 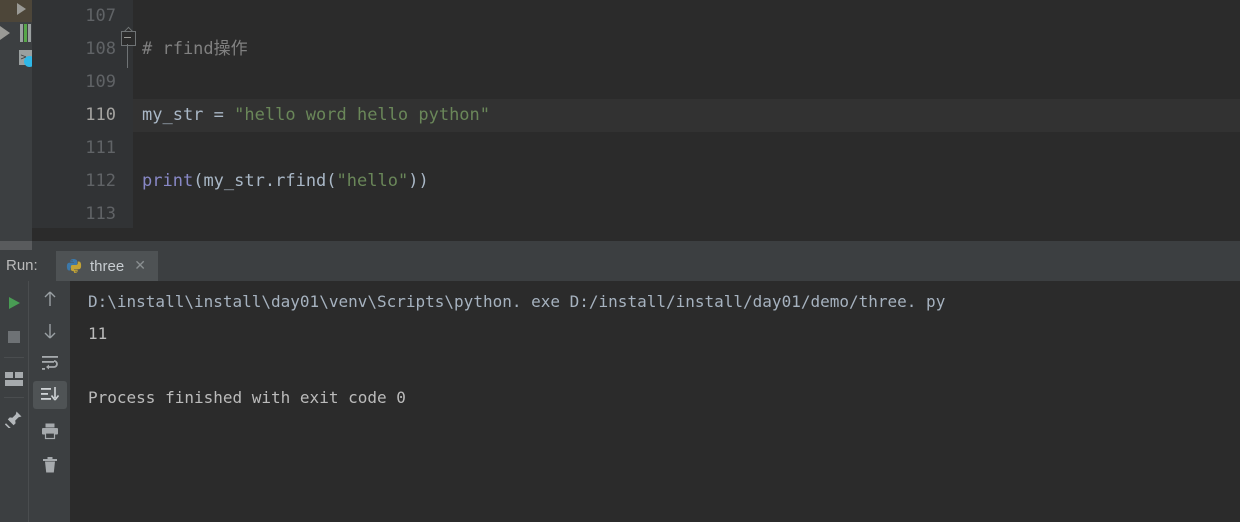 I want to click on run-tab-three: three ✕, so click(x=107, y=266).